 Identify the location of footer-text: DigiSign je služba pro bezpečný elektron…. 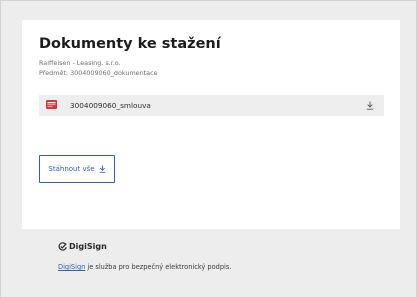
(144, 267).